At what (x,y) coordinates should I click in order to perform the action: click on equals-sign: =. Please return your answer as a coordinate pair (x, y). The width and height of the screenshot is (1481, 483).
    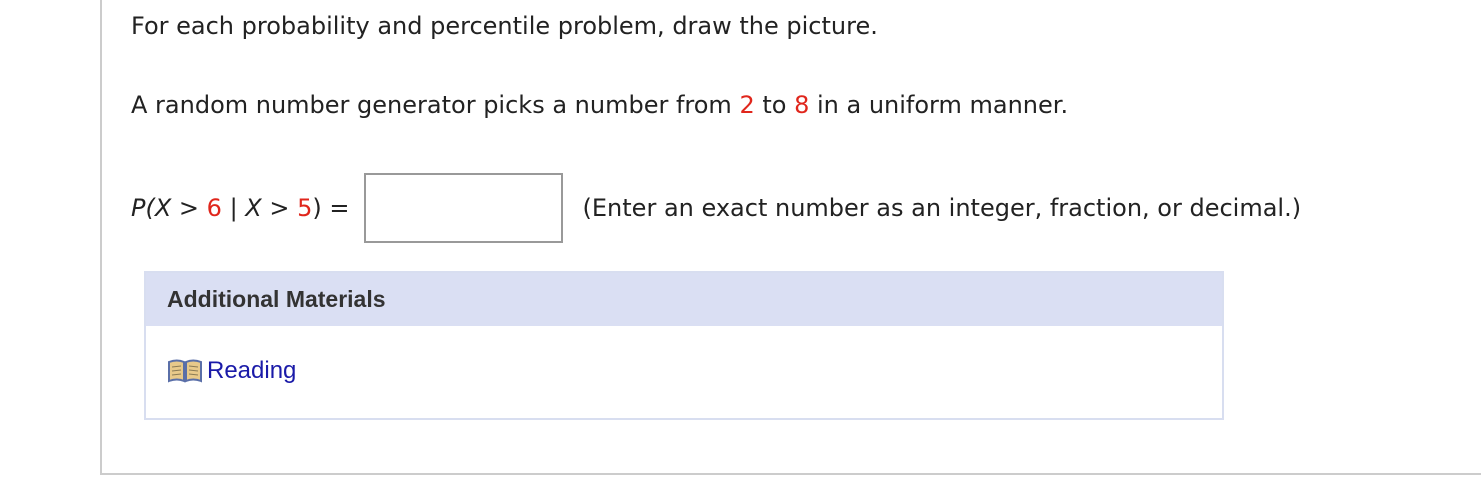
    Looking at the image, I should click on (335, 208).